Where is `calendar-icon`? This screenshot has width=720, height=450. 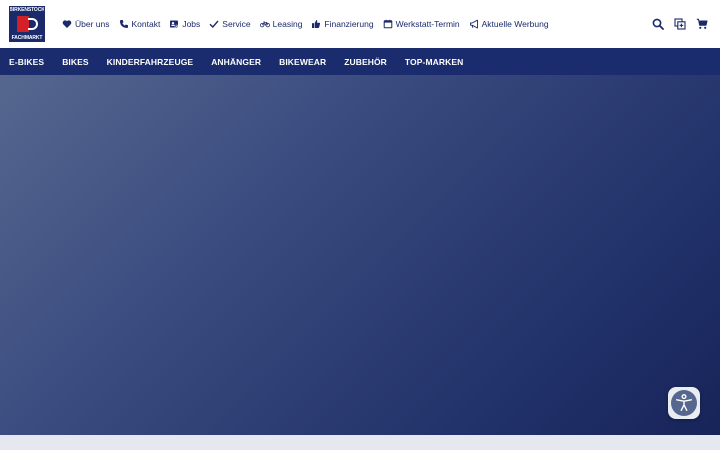
calendar-icon is located at coordinates (387, 24).